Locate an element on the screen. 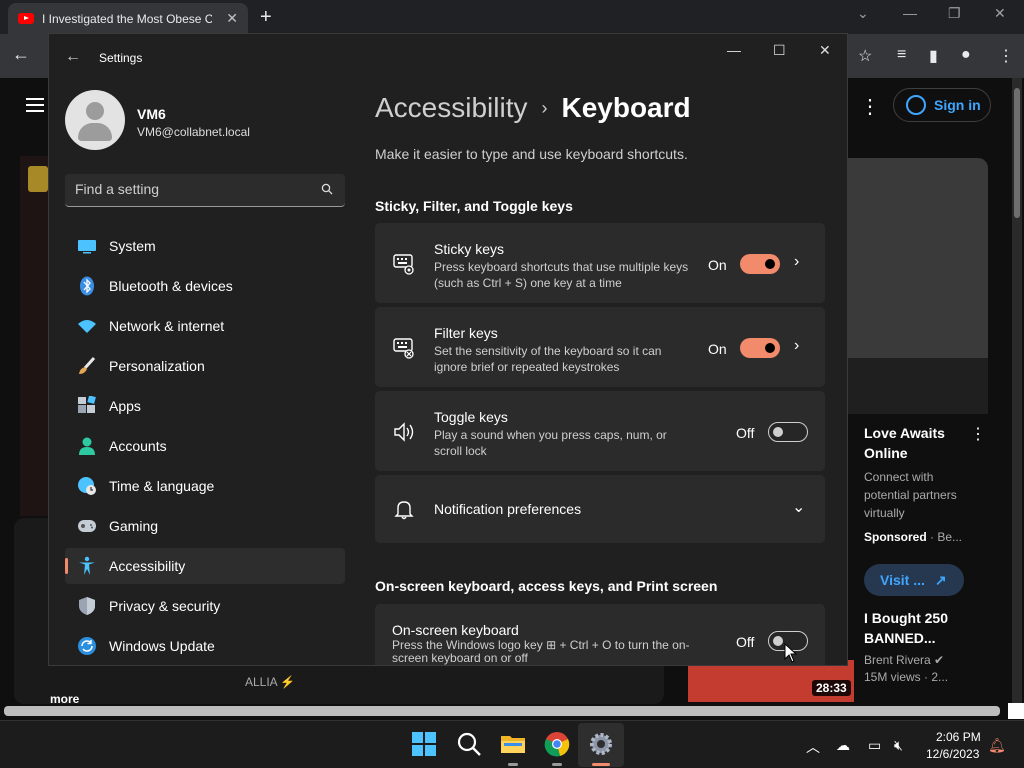 The height and width of the screenshot is (768, 1024). back-arrow-icon: ← is located at coordinates (73, 57).